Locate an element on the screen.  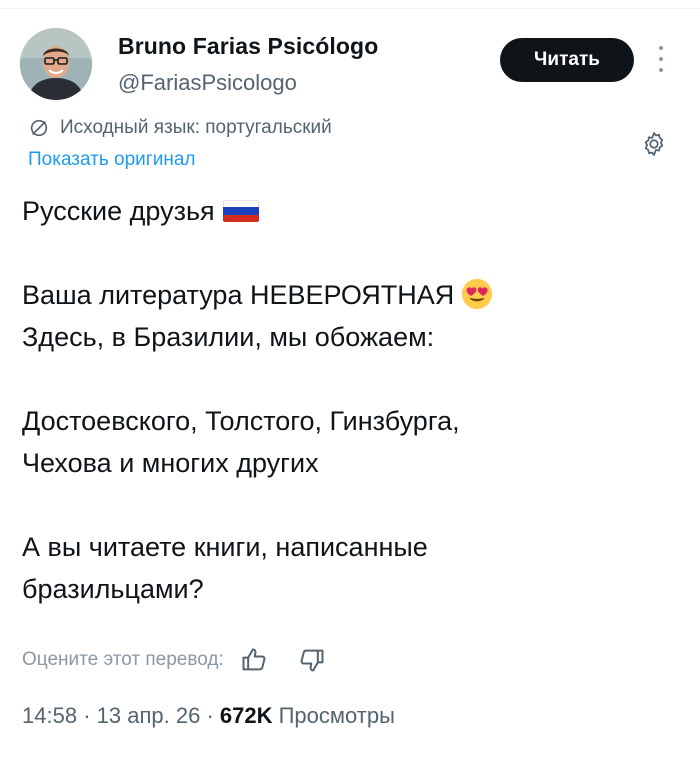
tweet-date: 13 апр. 26 is located at coordinates (149, 715).